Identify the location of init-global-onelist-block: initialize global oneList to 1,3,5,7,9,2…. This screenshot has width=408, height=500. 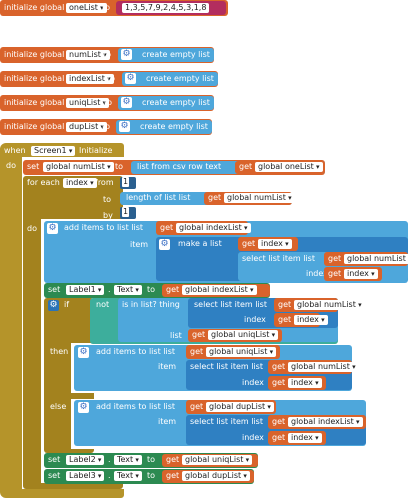
(114, 8).